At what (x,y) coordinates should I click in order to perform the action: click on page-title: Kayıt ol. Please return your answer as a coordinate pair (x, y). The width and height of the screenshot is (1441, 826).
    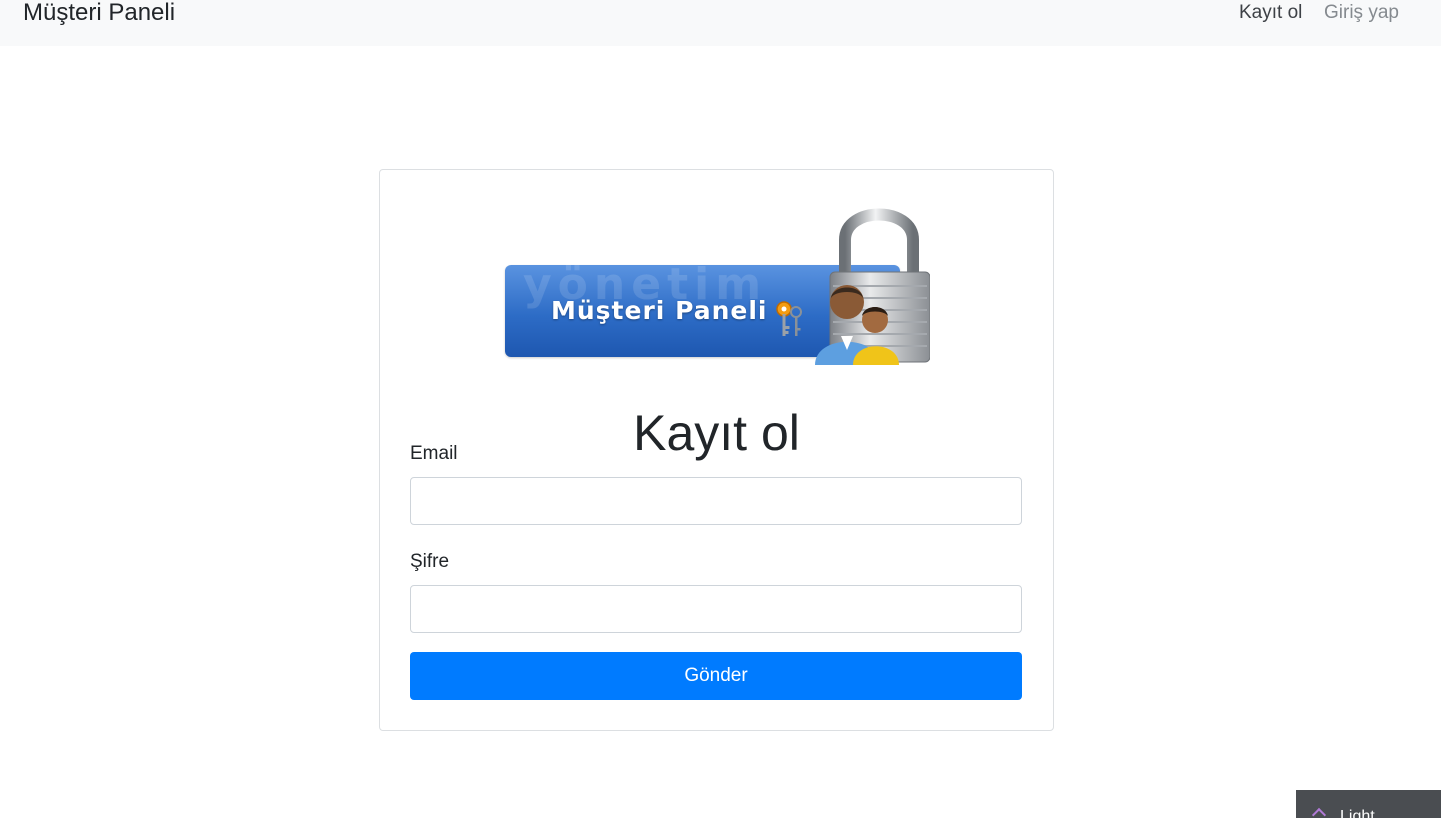
    Looking at the image, I should click on (716, 432).